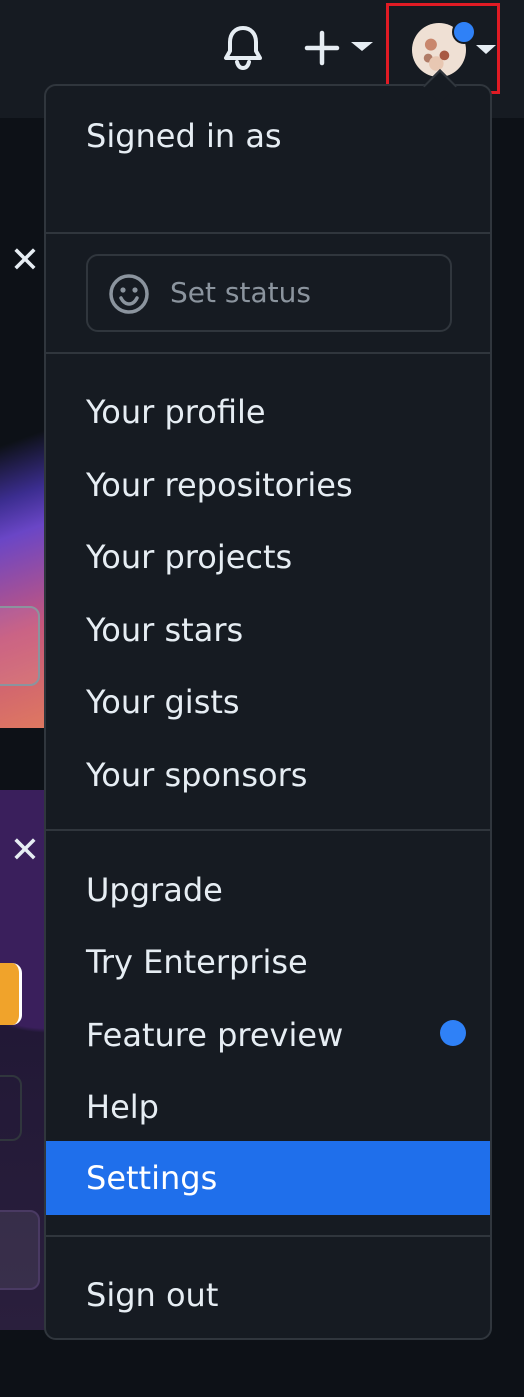 The width and height of the screenshot is (524, 1397). Describe the element at coordinates (464, 32) in the screenshot. I see `notification-dot-icon` at that location.